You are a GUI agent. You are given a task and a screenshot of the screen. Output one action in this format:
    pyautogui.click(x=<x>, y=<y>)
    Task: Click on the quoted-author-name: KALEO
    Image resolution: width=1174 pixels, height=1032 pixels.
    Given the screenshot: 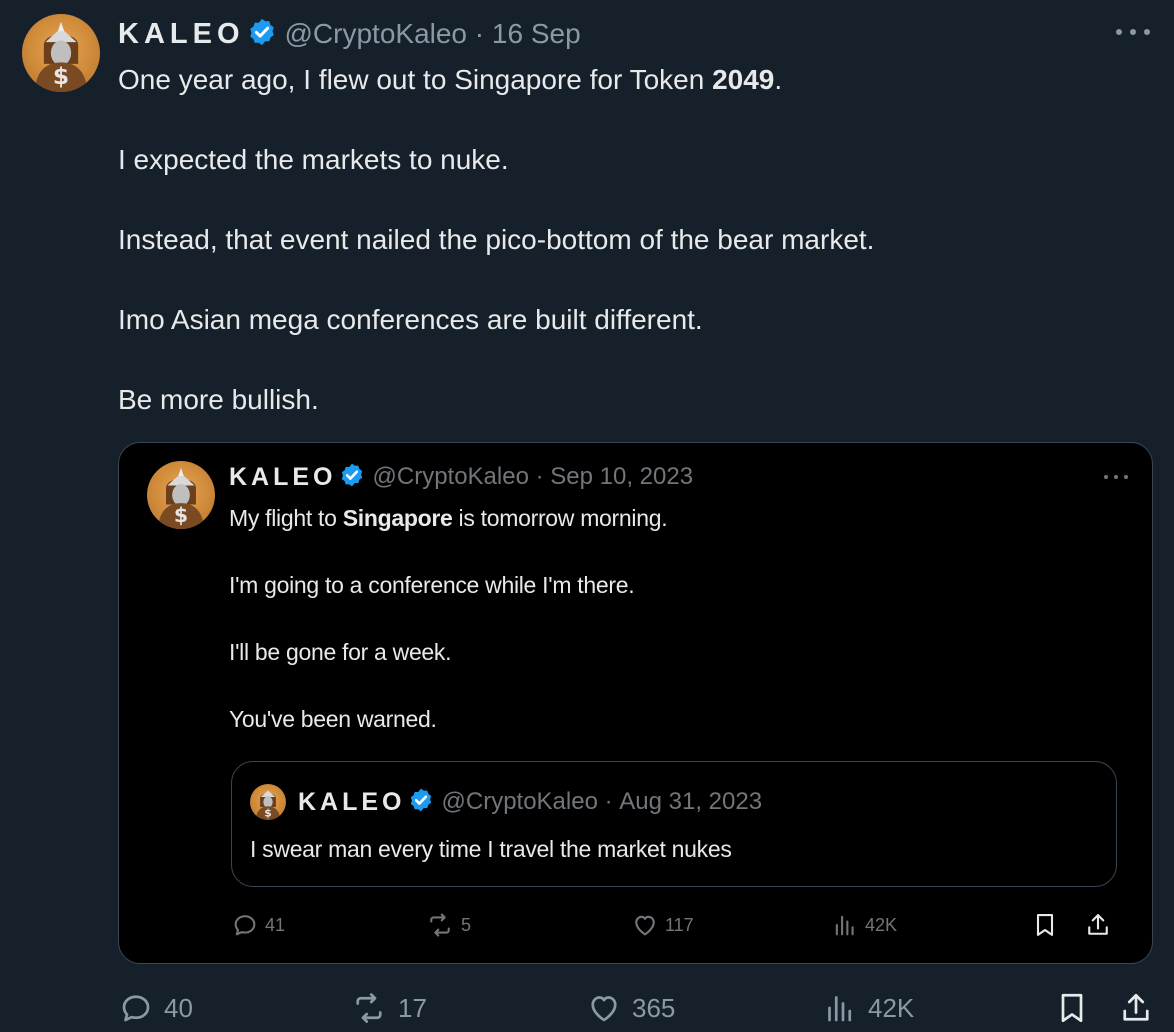 What is the action you would take?
    pyautogui.click(x=283, y=477)
    